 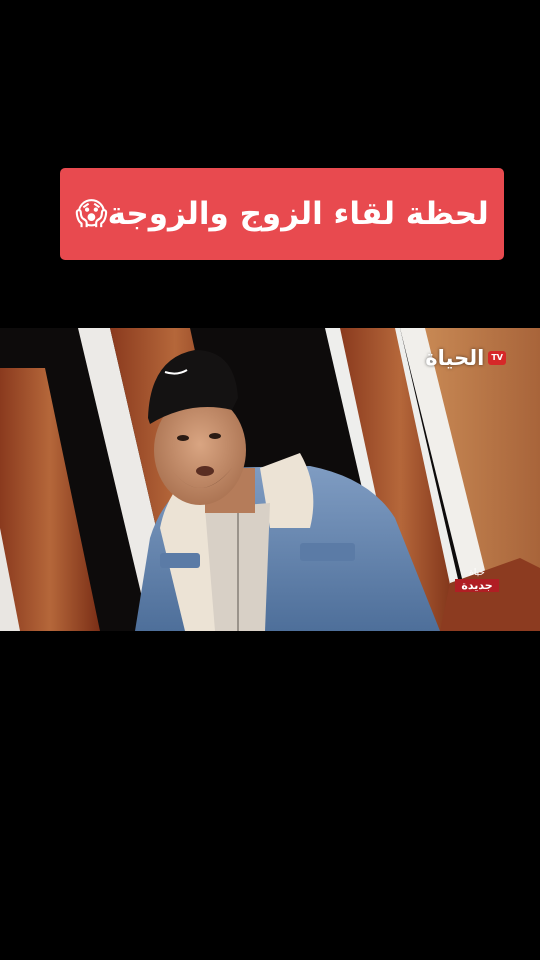 What do you see at coordinates (477, 585) in the screenshot?
I see `show-logo-line2: جديدة` at bounding box center [477, 585].